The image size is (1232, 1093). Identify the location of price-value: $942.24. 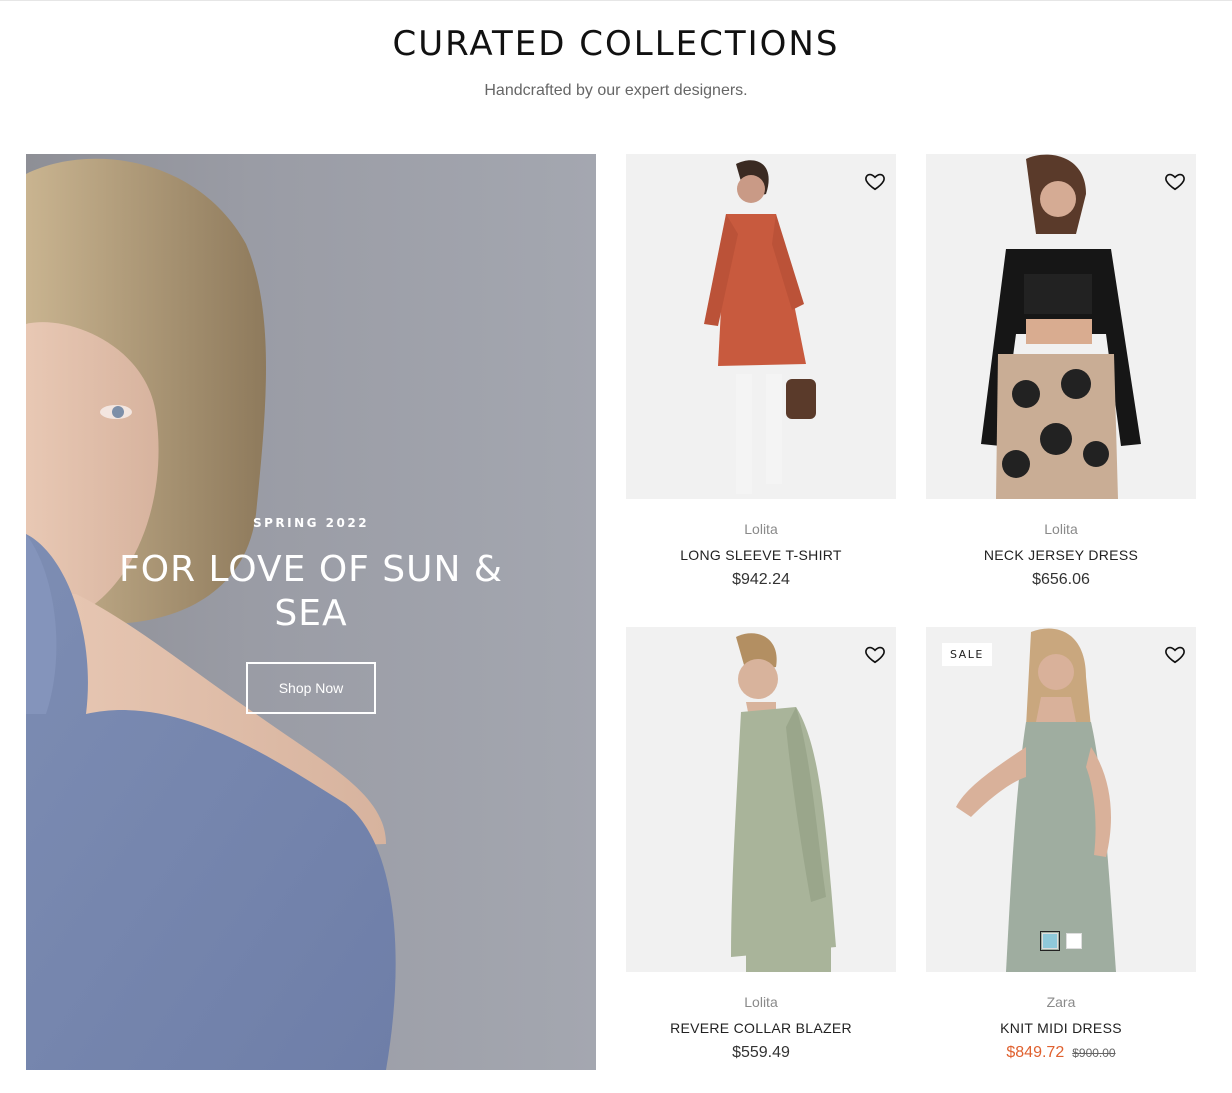
(761, 579).